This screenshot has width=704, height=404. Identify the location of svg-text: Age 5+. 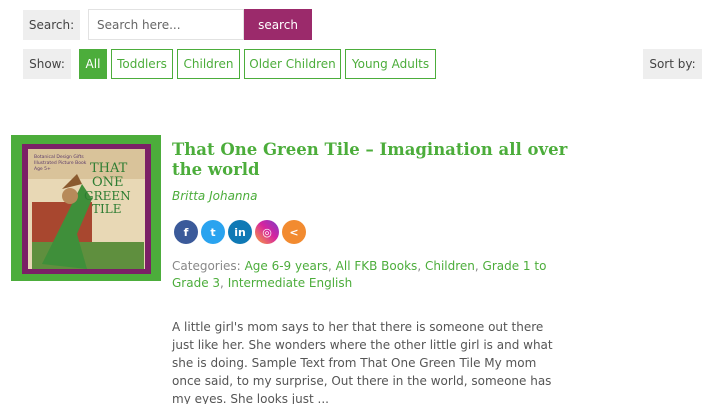
(42, 169).